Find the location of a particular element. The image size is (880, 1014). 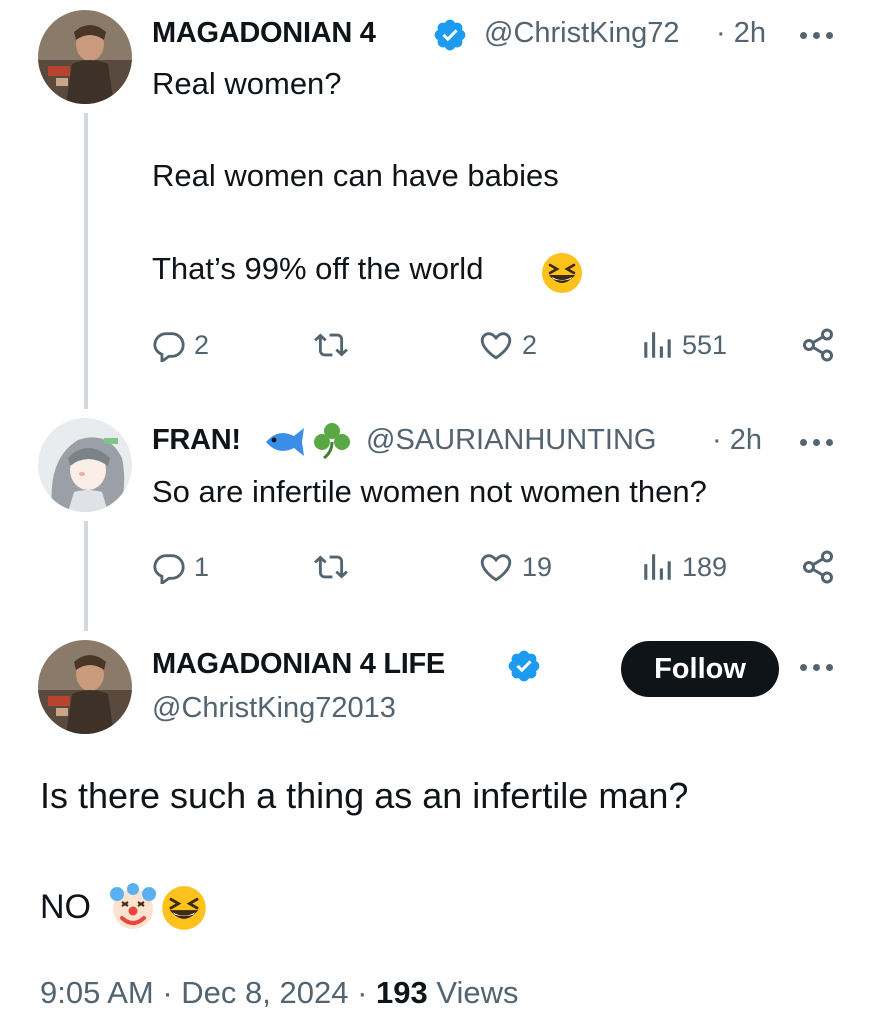

clown-emoji-icon is located at coordinates (133, 906).